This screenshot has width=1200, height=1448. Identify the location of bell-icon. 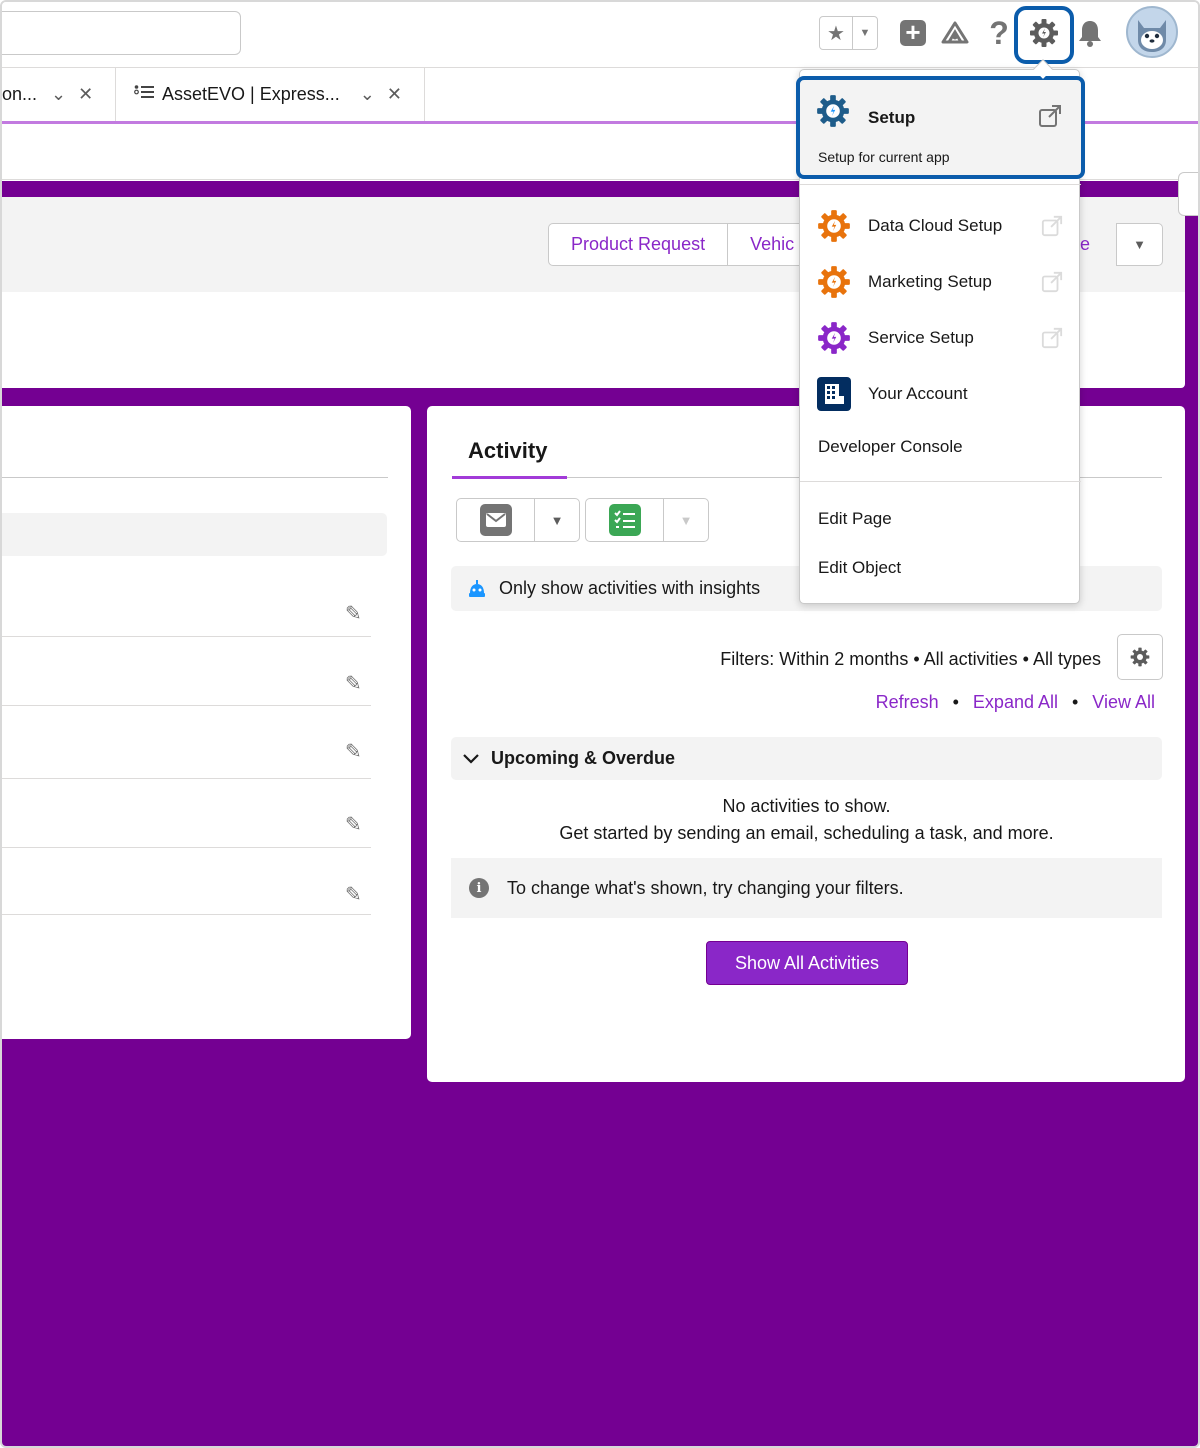
(1090, 33).